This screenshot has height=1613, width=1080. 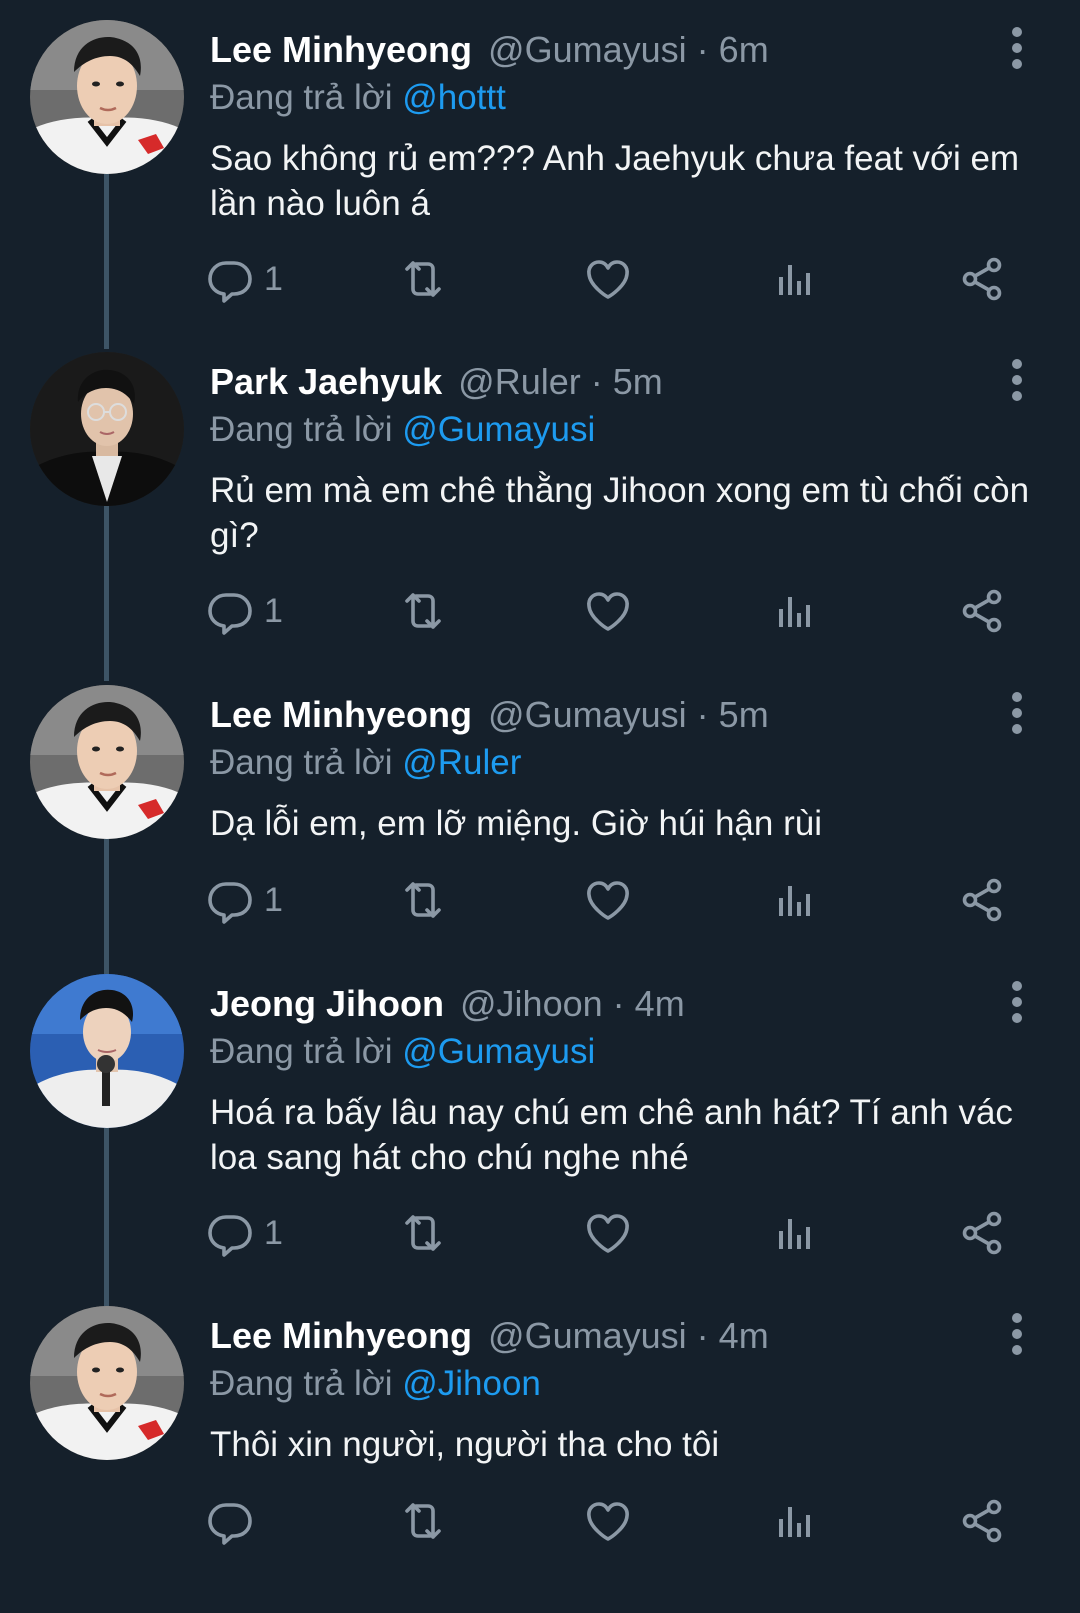 What do you see at coordinates (516, 823) in the screenshot?
I see `tweet-text: Dạ lỗi em, em lỡ miệng. Giờ húi hận rùi` at bounding box center [516, 823].